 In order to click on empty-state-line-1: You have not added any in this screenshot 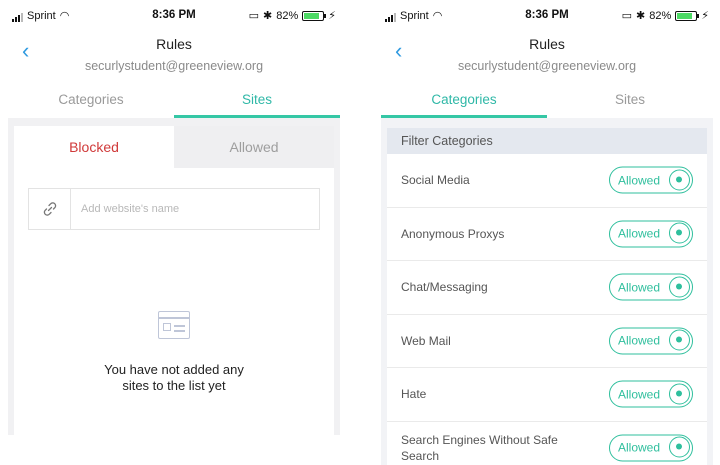, I will do `click(174, 369)`.